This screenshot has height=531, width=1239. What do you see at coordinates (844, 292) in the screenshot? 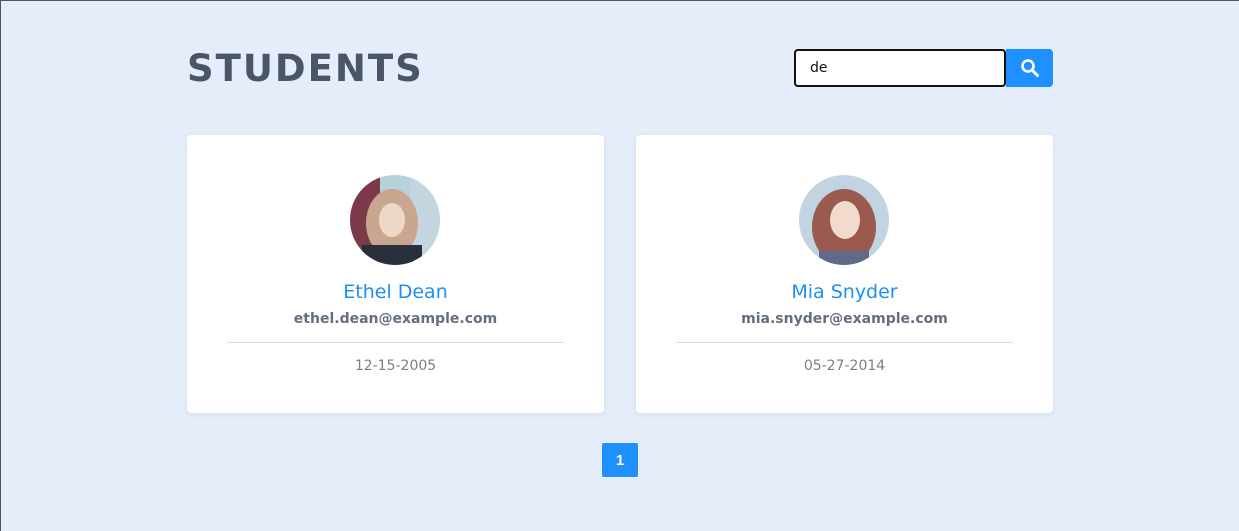
I see `student-name: Mia Snyder` at bounding box center [844, 292].